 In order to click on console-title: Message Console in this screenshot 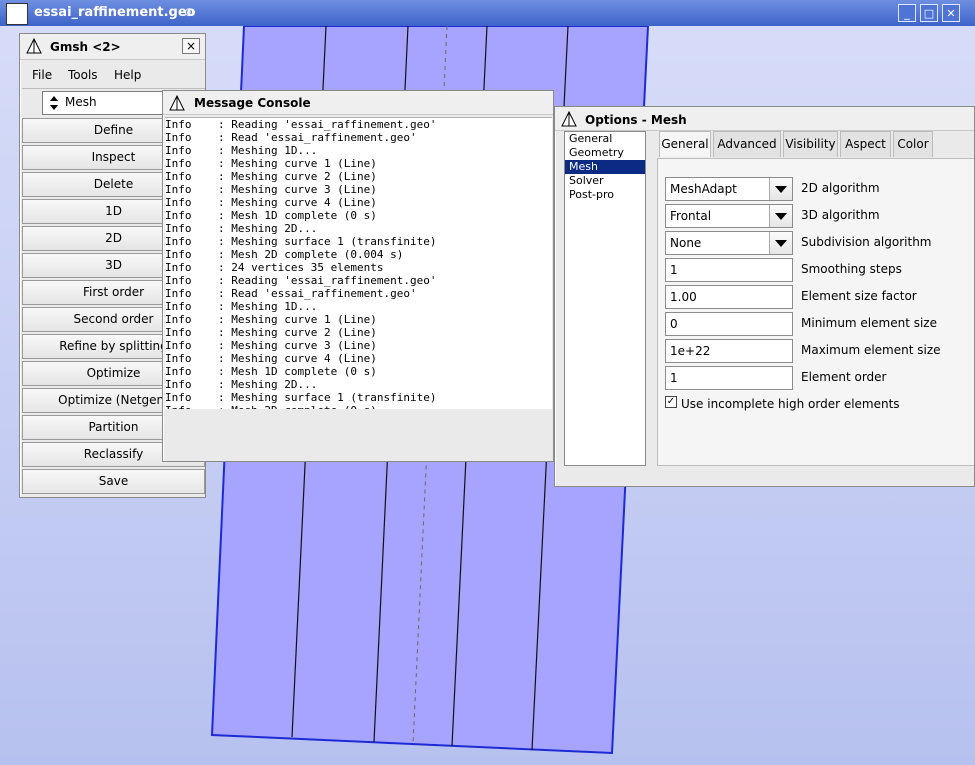, I will do `click(252, 103)`.